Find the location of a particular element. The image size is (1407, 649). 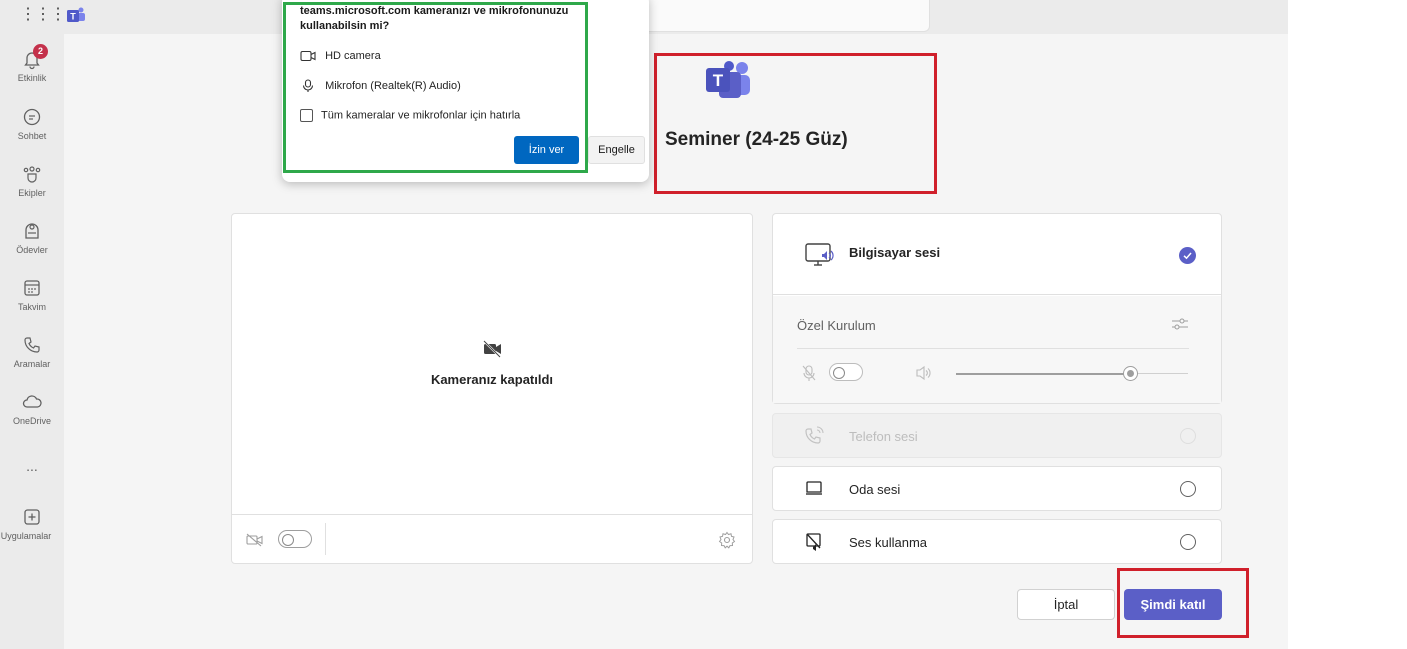

custom-setup-label: Özel Kurulum is located at coordinates (836, 325).